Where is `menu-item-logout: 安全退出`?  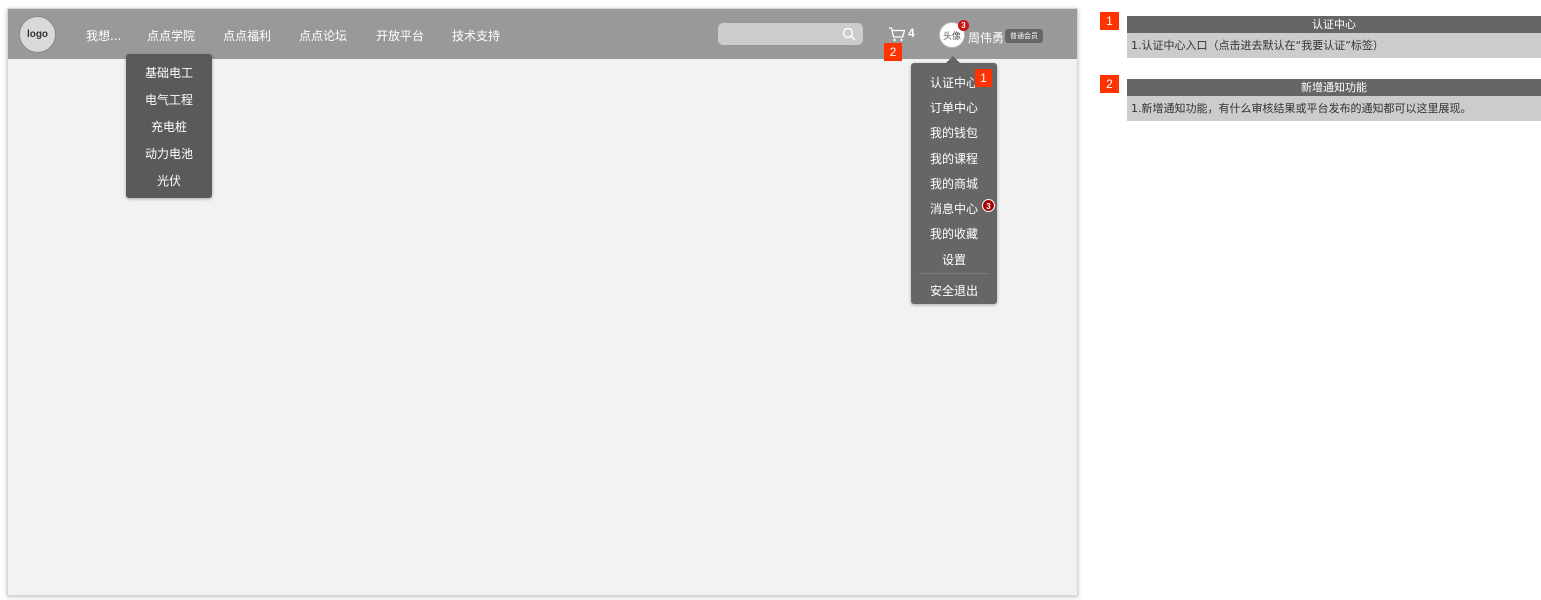 menu-item-logout: 安全退出 is located at coordinates (954, 290).